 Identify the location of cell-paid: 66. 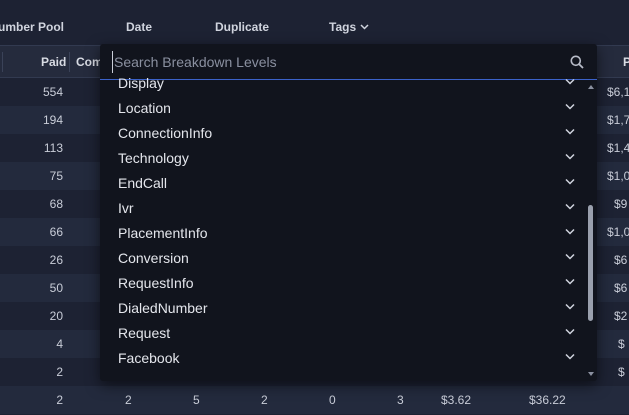
(56, 232).